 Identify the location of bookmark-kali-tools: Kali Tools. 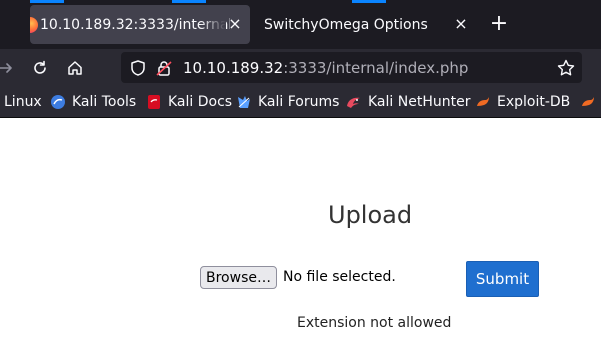
(93, 102).